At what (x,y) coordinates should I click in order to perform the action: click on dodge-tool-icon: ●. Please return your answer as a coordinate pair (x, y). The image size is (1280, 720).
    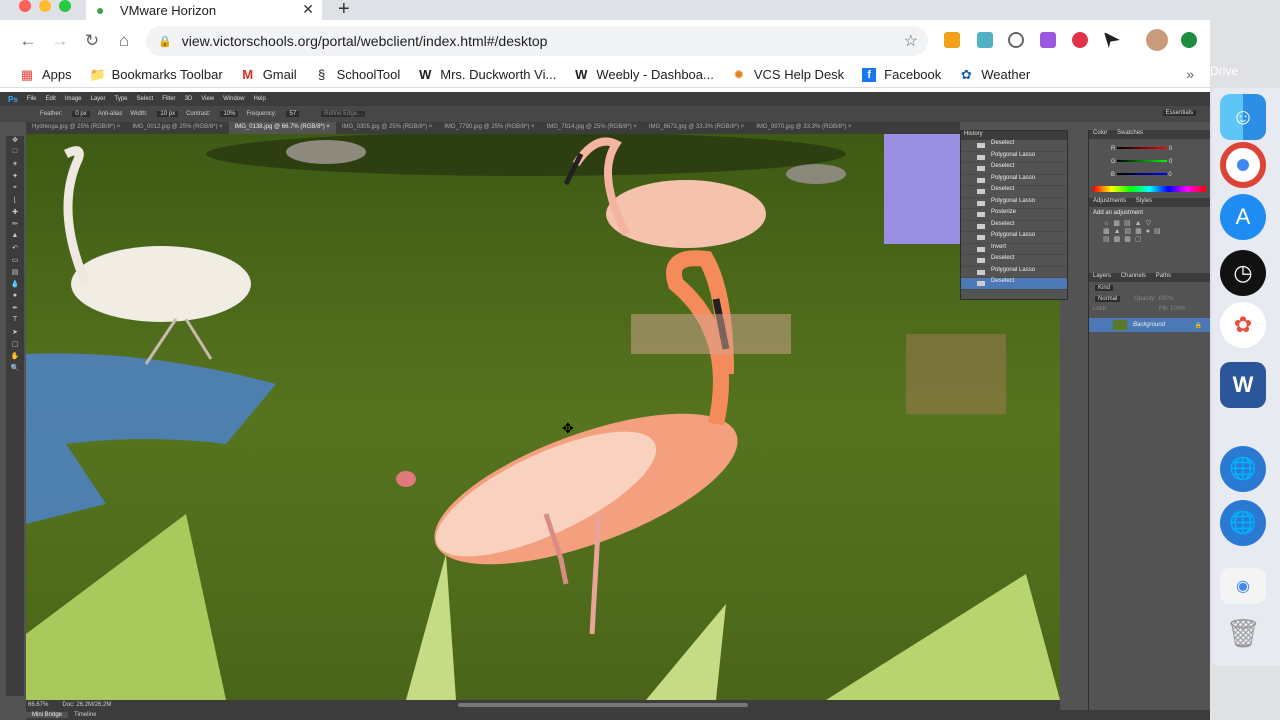
    Looking at the image, I should click on (15, 298).